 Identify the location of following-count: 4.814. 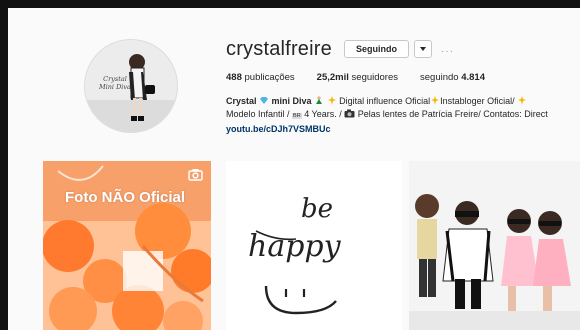
(473, 77).